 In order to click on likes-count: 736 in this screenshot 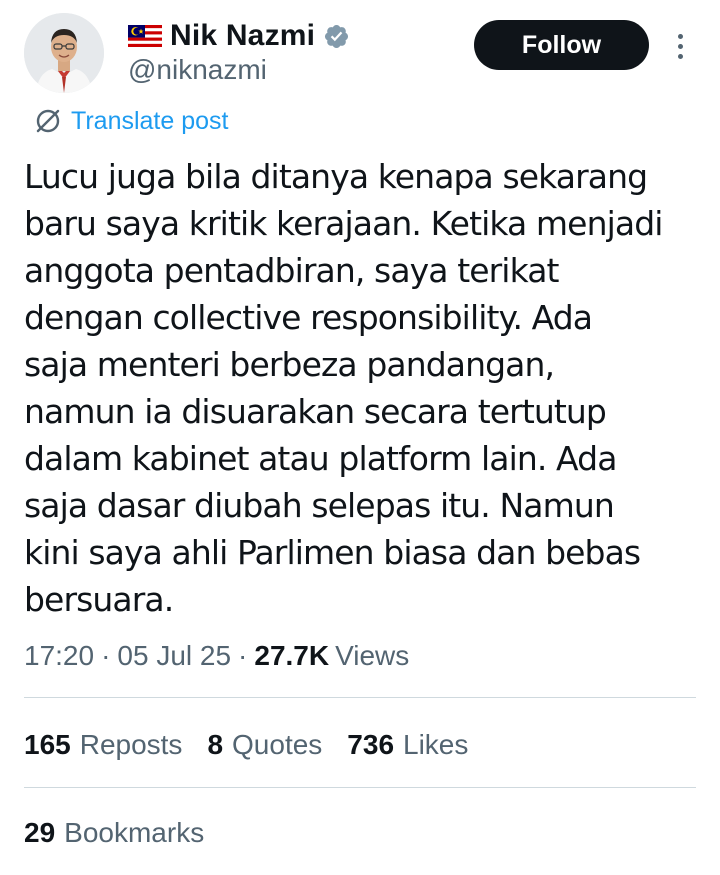, I will do `click(371, 744)`.